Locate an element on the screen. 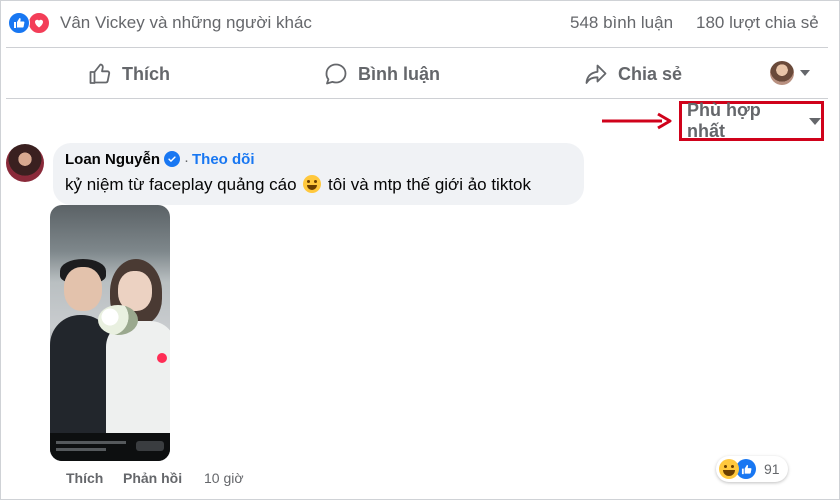 The image size is (840, 500). grinning-sweat-emoji-icon is located at coordinates (312, 184).